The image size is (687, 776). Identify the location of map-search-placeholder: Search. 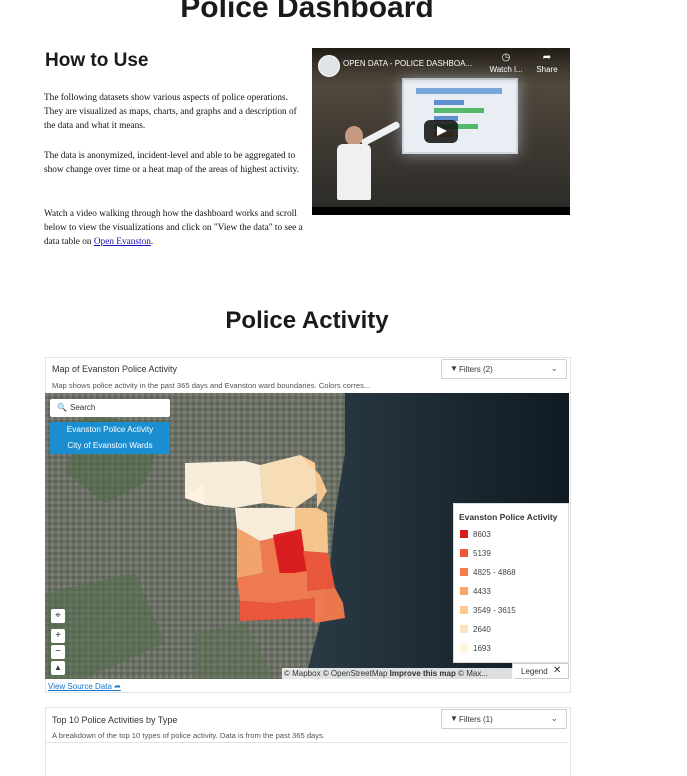
(83, 407).